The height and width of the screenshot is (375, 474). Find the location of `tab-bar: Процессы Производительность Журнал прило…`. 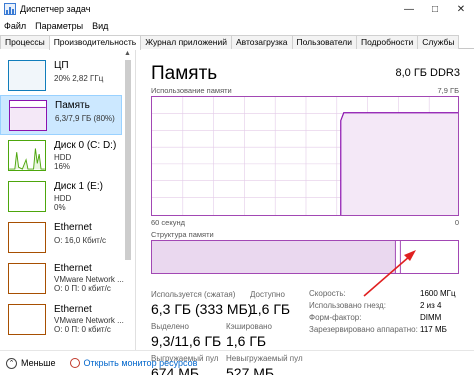

tab-bar: Процессы Производительность Журнал прило… is located at coordinates (237, 42).